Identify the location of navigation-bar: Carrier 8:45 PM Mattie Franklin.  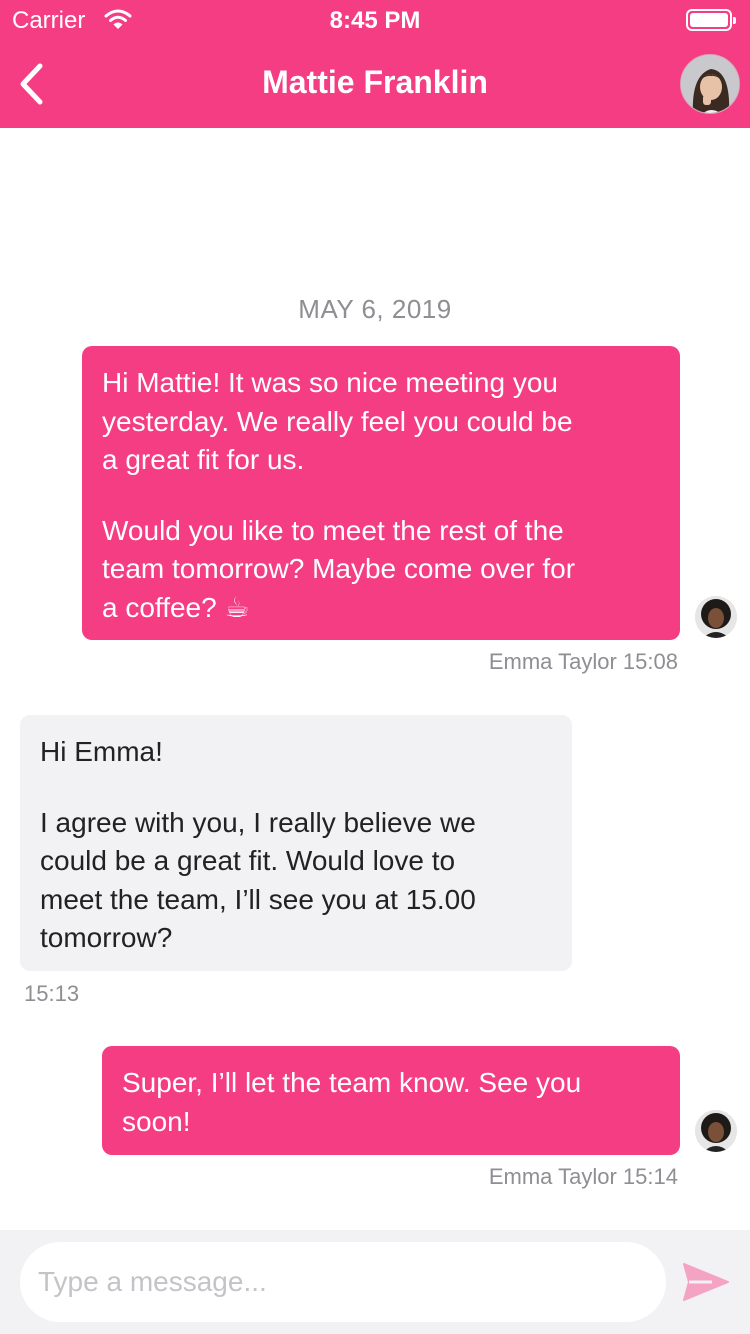
(375, 64).